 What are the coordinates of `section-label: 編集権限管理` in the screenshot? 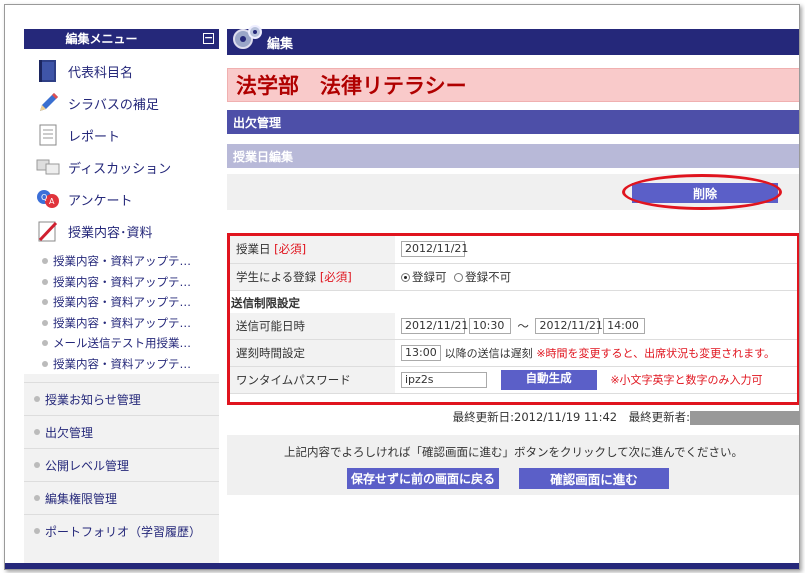 It's located at (81, 498).